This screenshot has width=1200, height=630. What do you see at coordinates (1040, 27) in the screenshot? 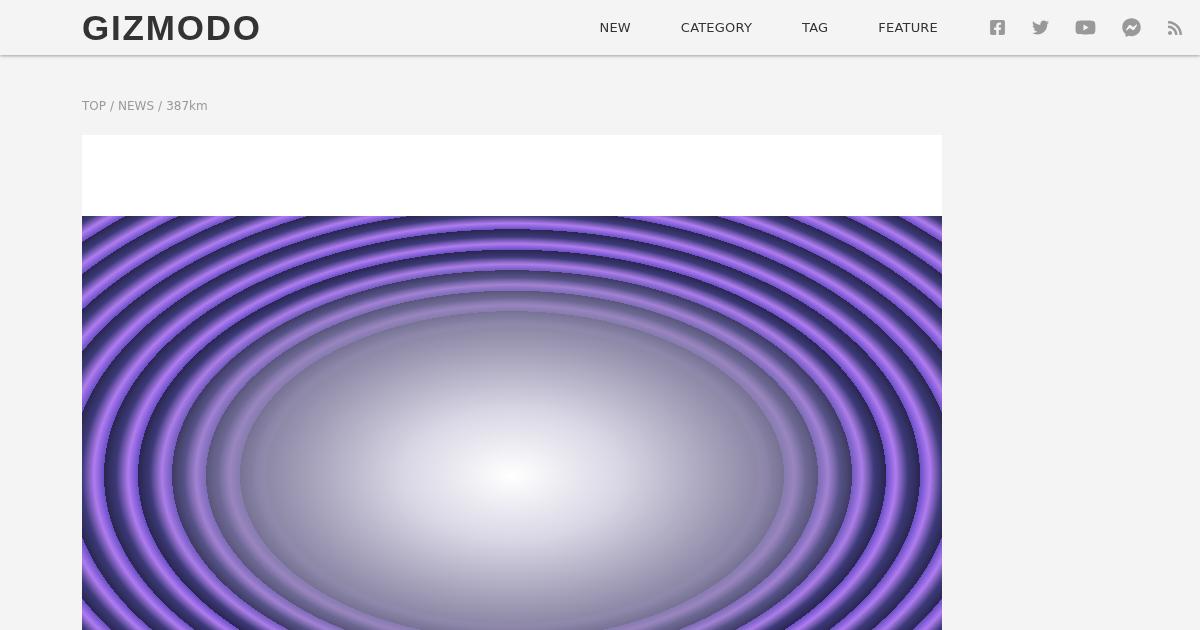
I see `twitter-icon` at bounding box center [1040, 27].